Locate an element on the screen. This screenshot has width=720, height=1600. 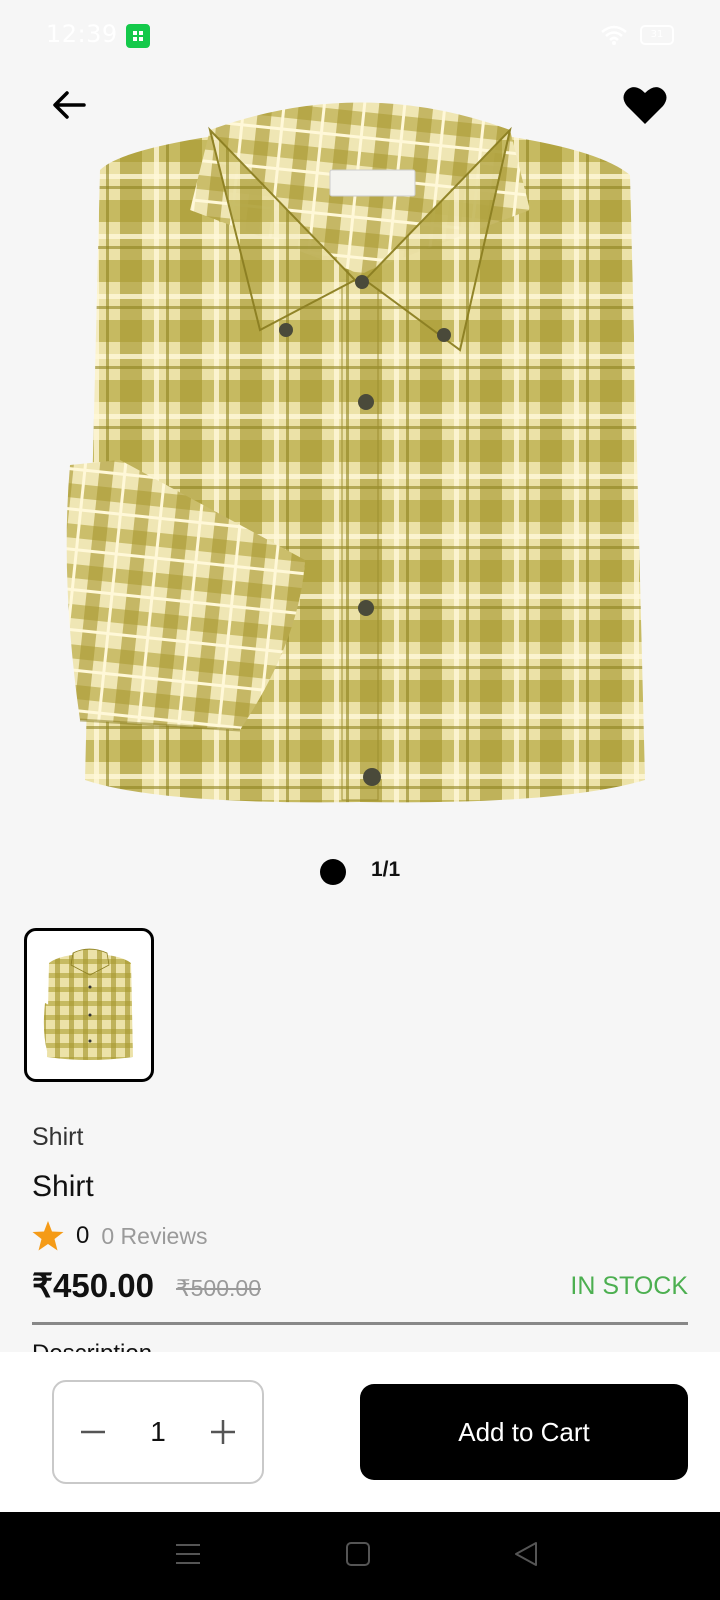
arrow-left-icon is located at coordinates (69, 105).